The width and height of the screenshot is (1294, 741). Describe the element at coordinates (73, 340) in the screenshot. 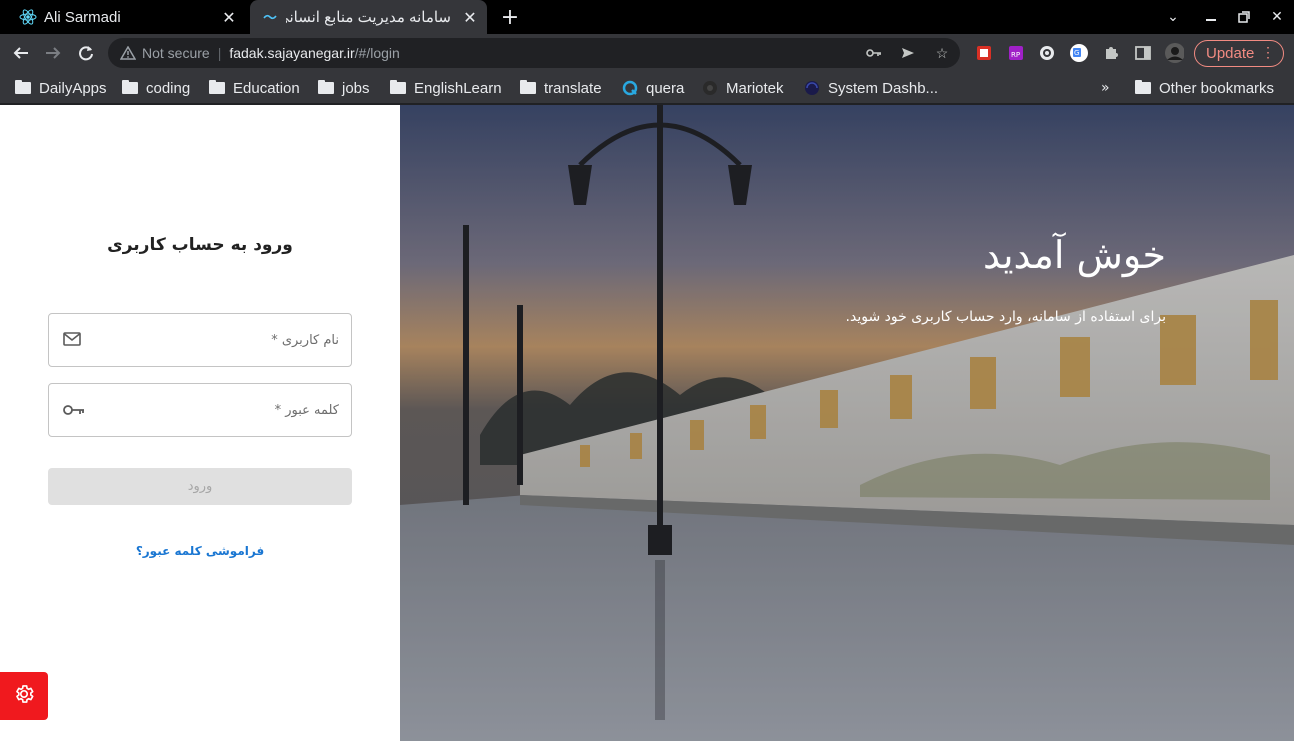

I see `email-icon` at that location.